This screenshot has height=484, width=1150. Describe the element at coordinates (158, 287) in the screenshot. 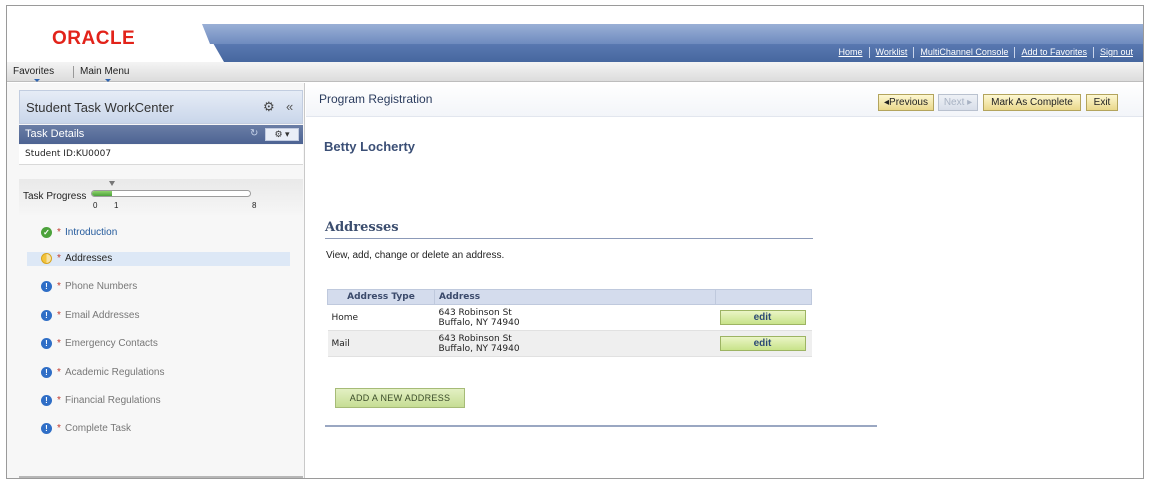

I see `task-item-phone-numbers: ! * Phone Numbers` at that location.